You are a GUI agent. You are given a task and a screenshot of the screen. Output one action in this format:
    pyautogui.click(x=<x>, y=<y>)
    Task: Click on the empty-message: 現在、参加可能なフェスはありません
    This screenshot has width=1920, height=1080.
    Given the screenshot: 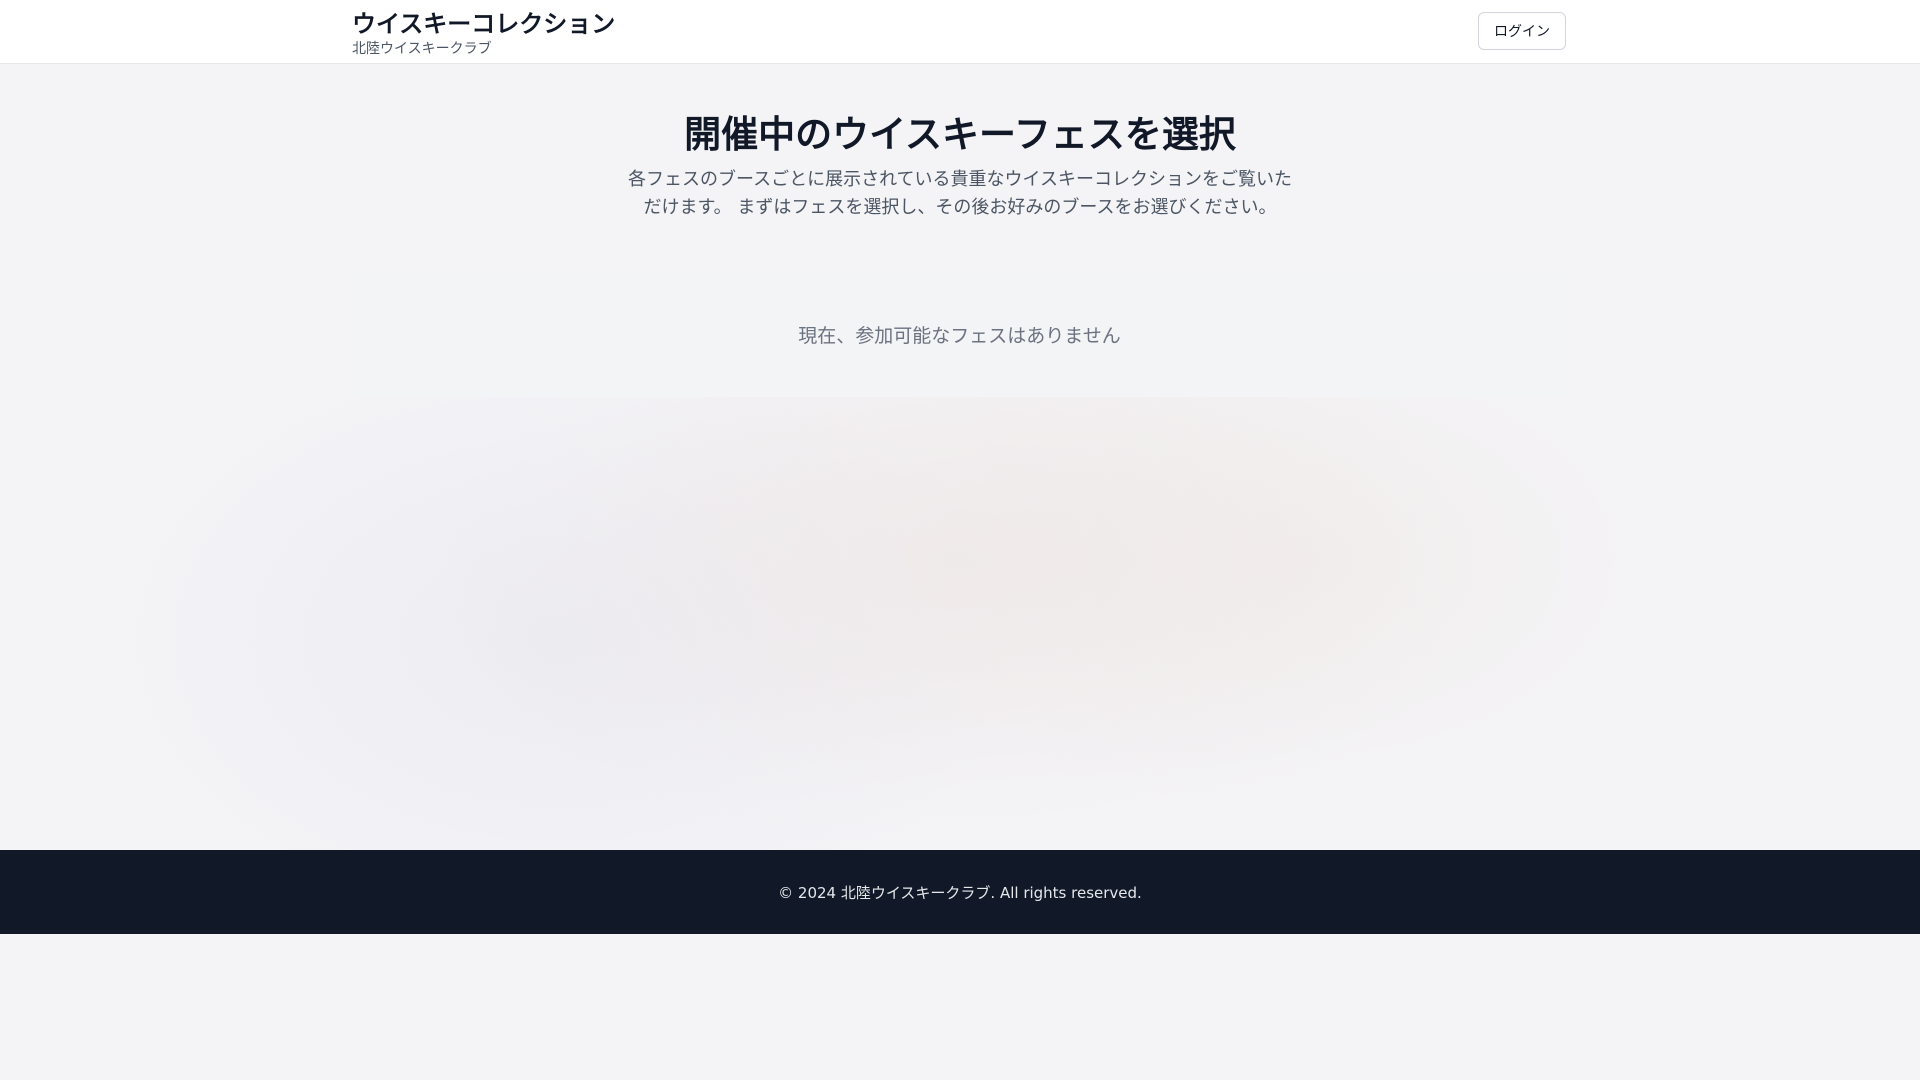 What is the action you would take?
    pyautogui.click(x=959, y=335)
    